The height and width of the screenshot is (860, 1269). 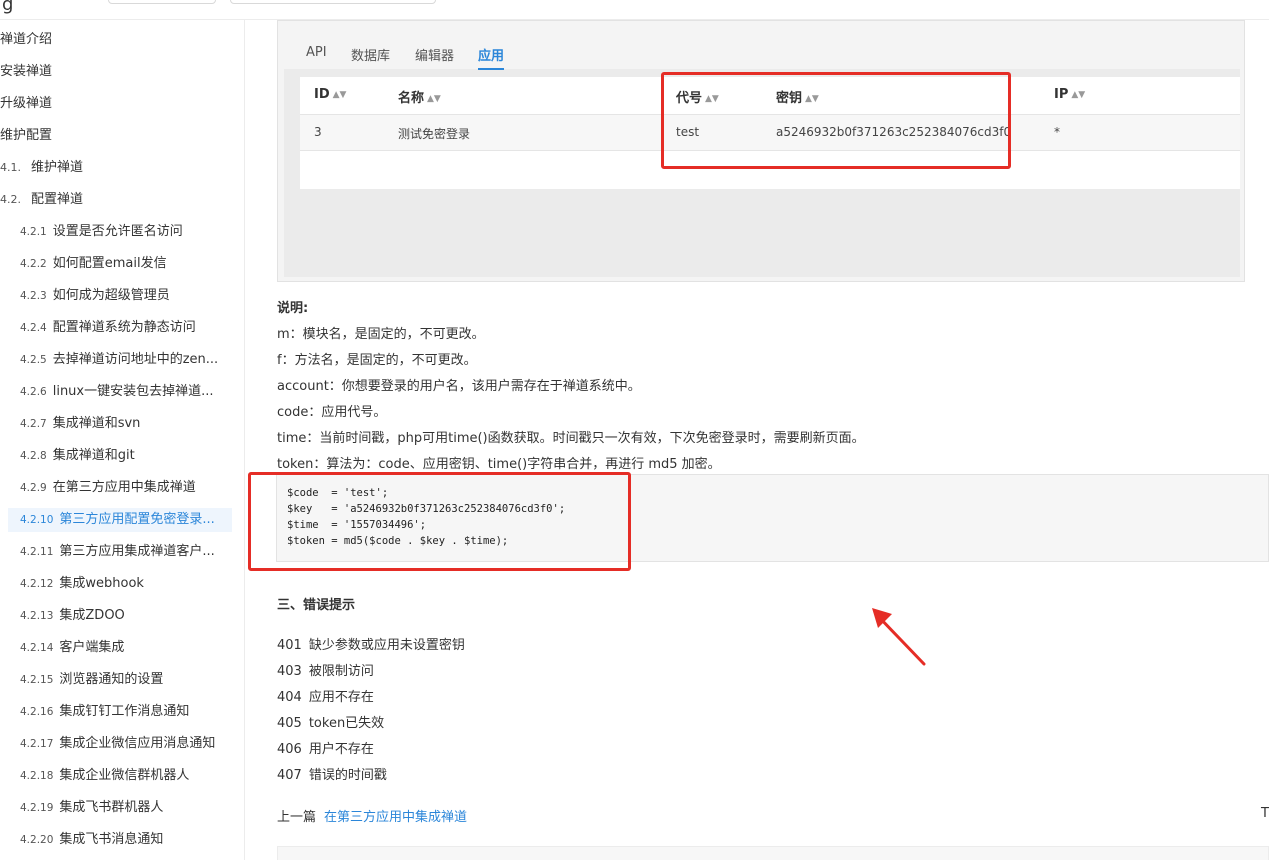 I want to click on sidebar-item-label: 集成钉钉工作消息通知, so click(x=124, y=711).